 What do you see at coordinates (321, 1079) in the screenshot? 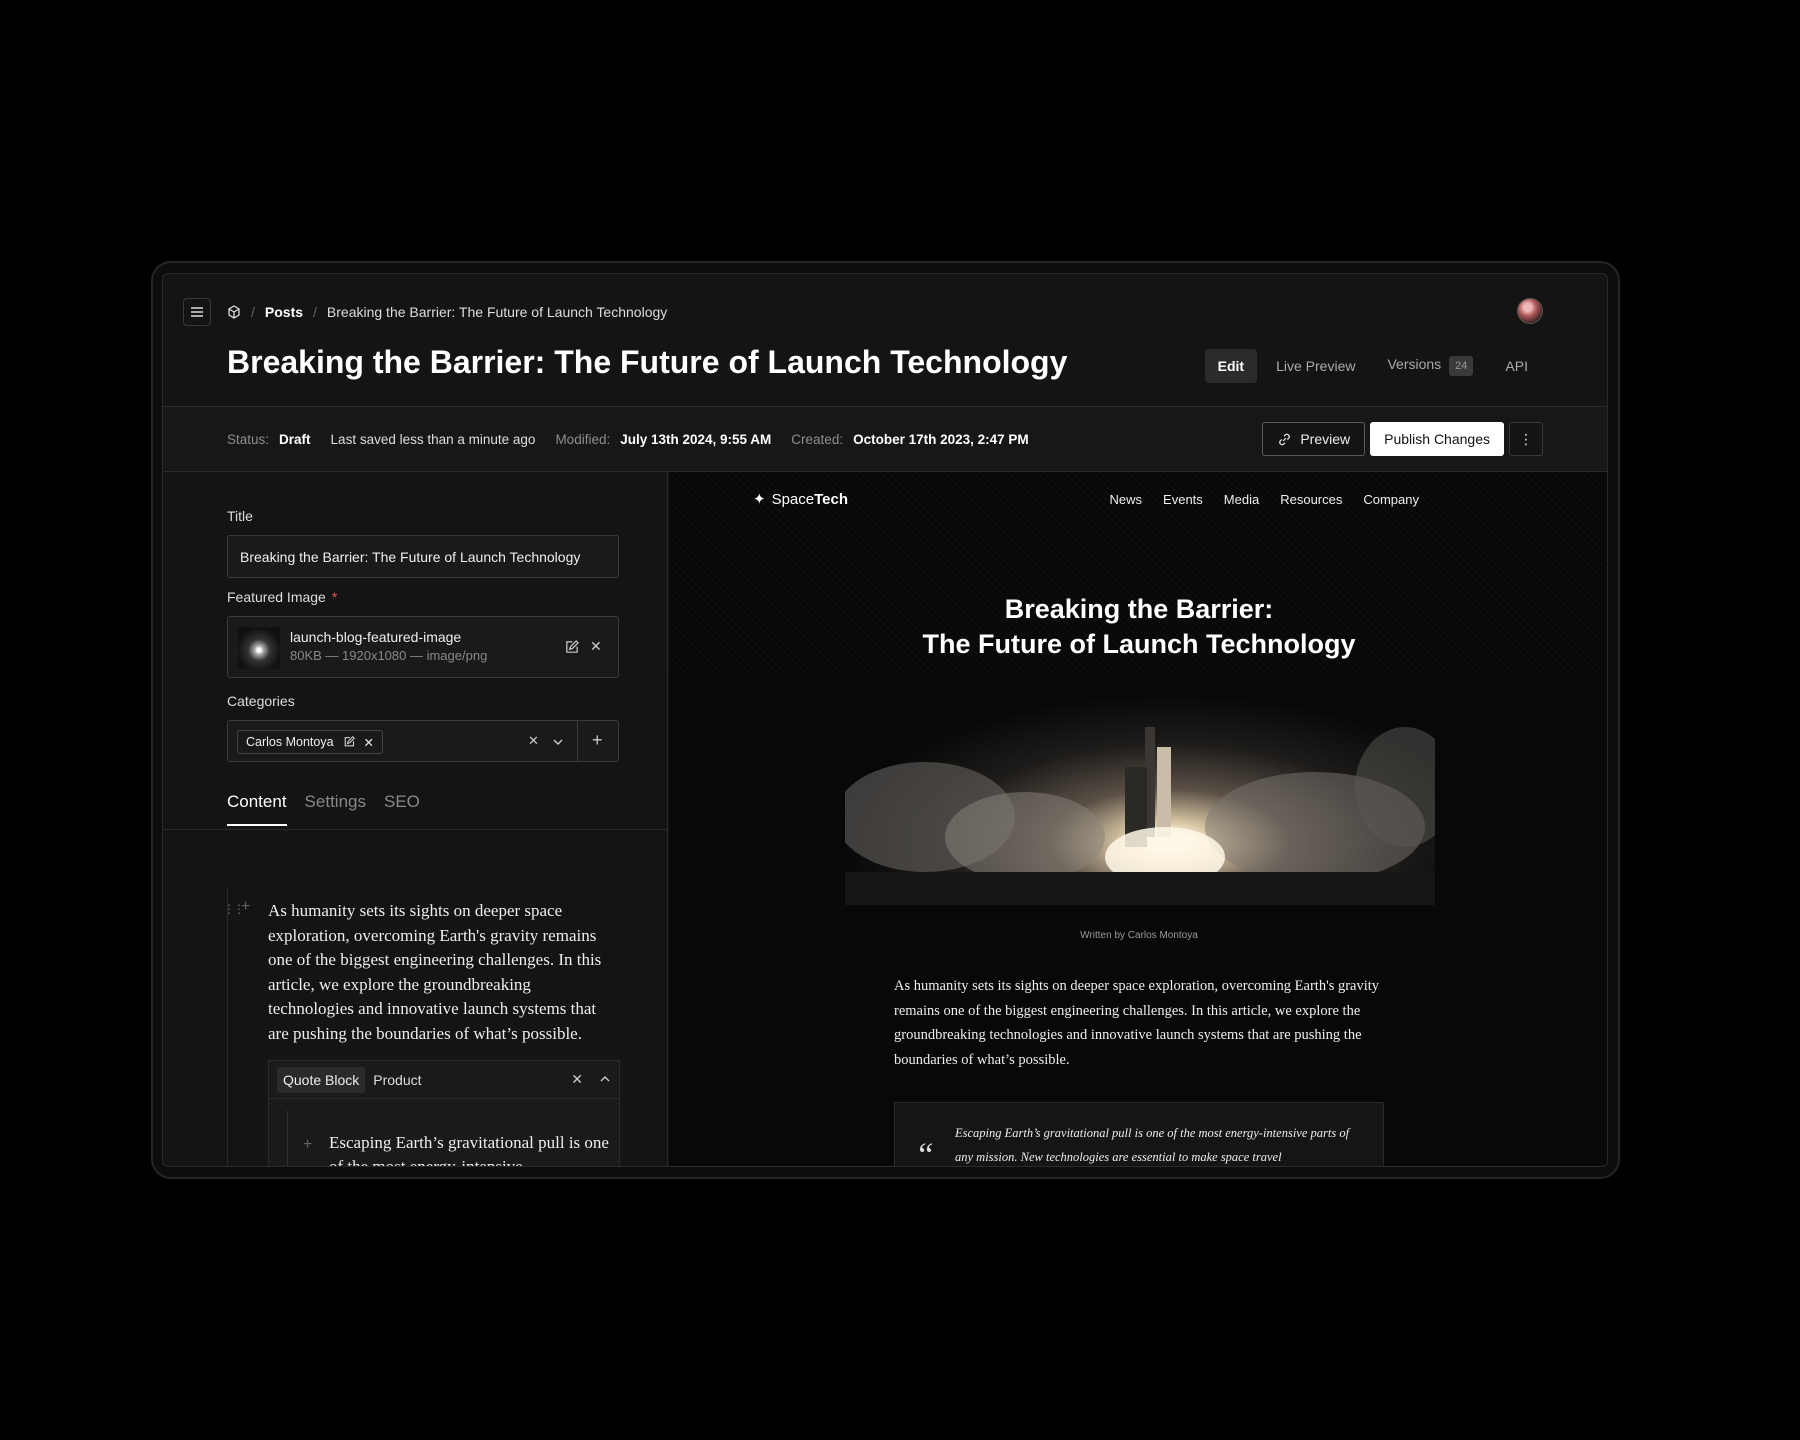
I see `block-type-label: Quote Block` at bounding box center [321, 1079].